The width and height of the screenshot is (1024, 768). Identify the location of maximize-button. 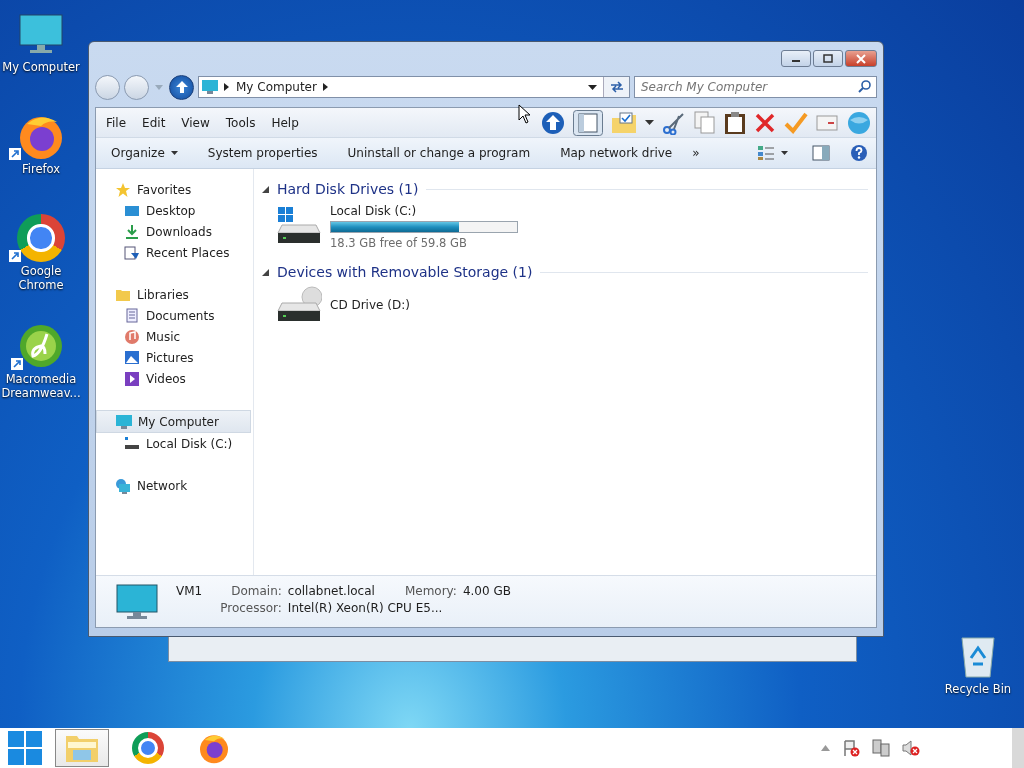
(828, 58).